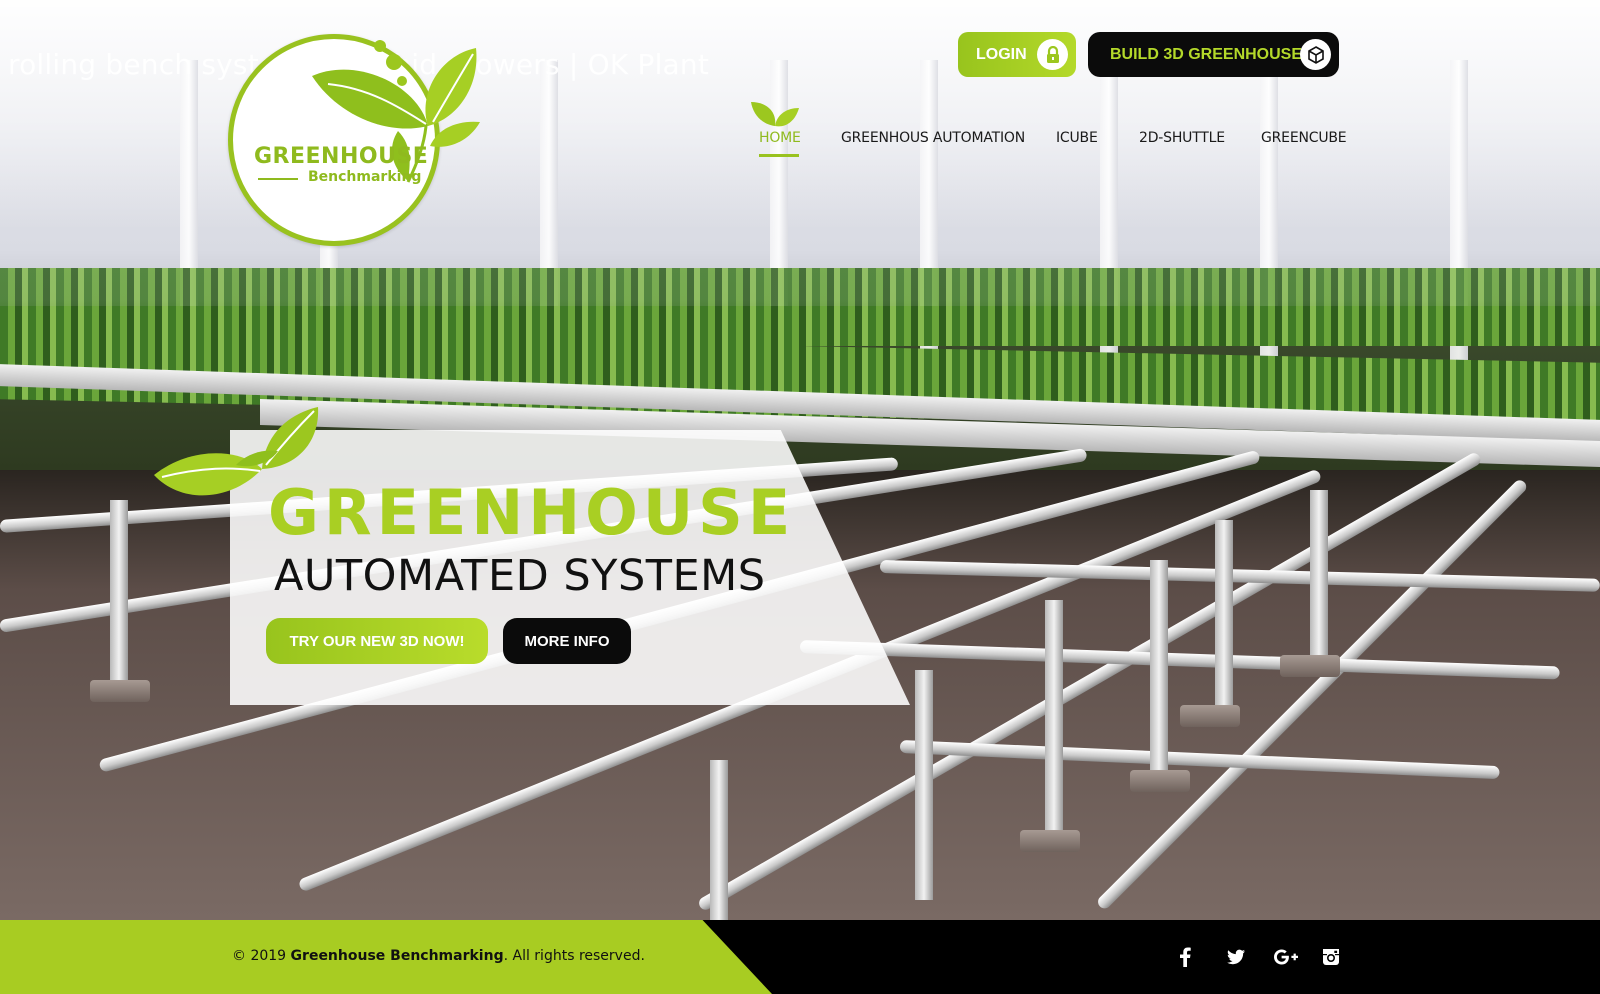 Image resolution: width=1600 pixels, height=994 pixels. Describe the element at coordinates (780, 138) in the screenshot. I see `nav-item-home: HOME` at that location.